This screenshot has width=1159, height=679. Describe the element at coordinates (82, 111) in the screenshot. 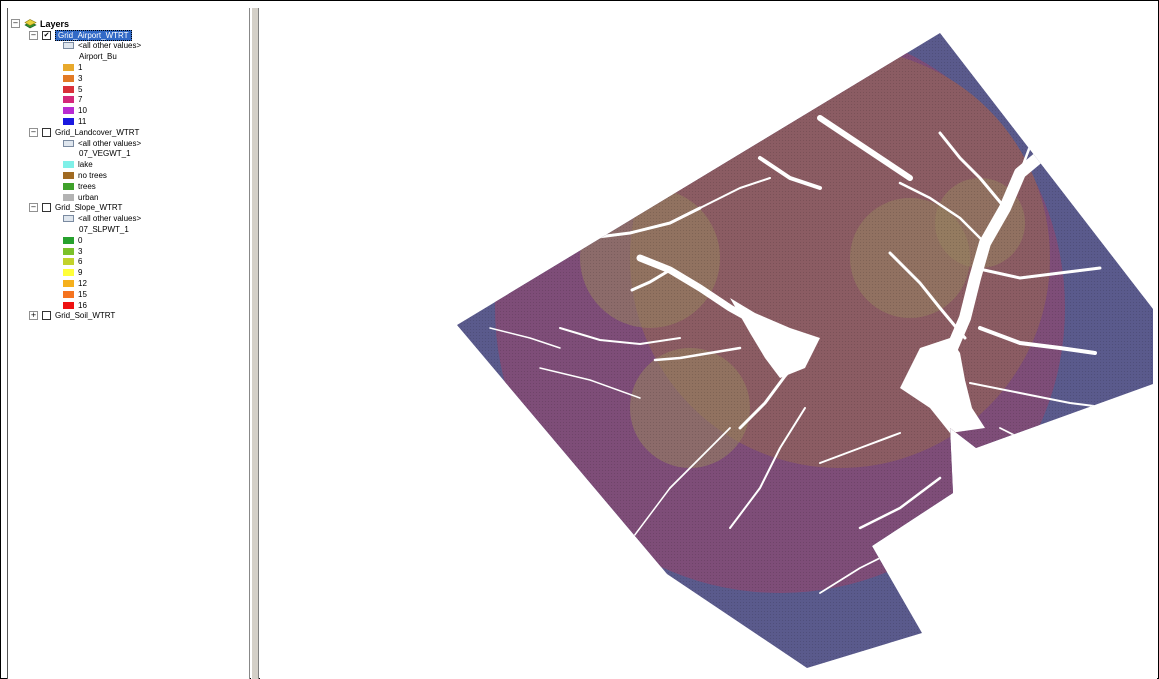

I see `legend-label: 10` at that location.